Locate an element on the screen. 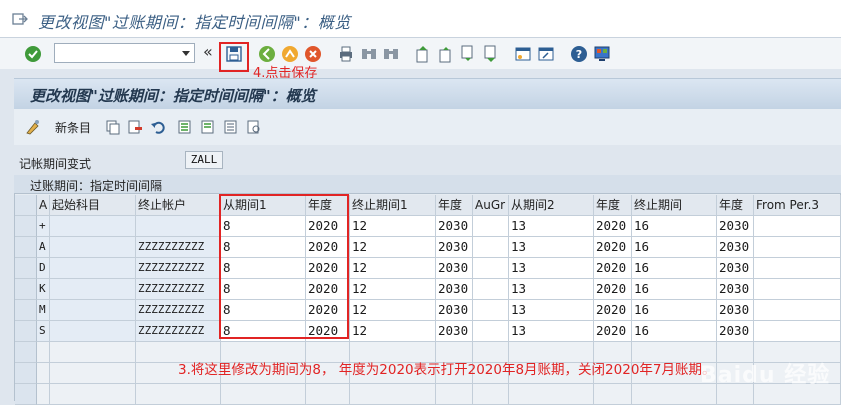  cancel-icon is located at coordinates (313, 54).